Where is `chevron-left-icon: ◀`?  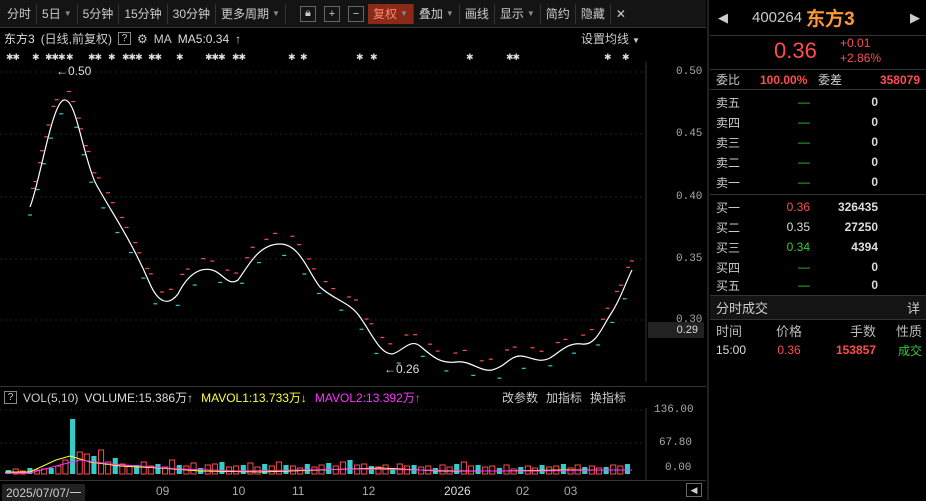
chevron-left-icon: ◀ is located at coordinates (694, 490).